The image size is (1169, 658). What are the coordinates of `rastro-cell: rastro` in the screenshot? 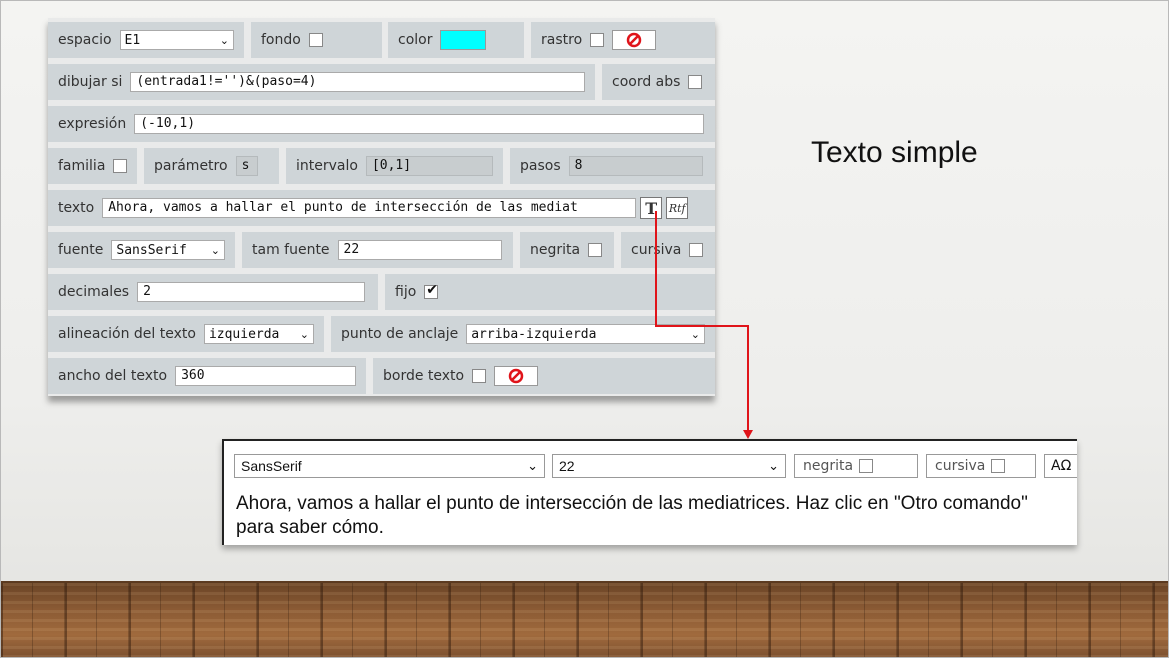 It's located at (623, 40).